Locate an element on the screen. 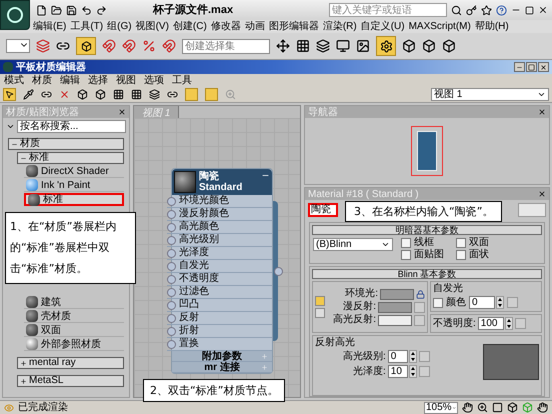 The width and height of the screenshot is (552, 414). select-tool-button is located at coordinates (9, 94).